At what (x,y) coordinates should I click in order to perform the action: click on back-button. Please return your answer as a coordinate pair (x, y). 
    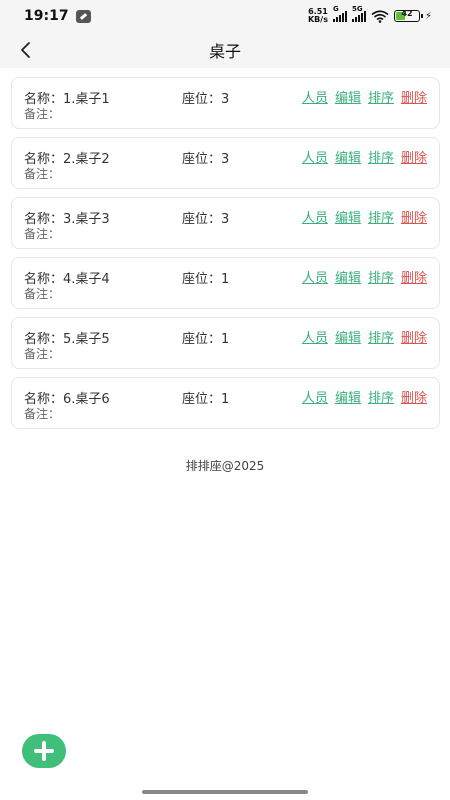
    Looking at the image, I should click on (25, 50).